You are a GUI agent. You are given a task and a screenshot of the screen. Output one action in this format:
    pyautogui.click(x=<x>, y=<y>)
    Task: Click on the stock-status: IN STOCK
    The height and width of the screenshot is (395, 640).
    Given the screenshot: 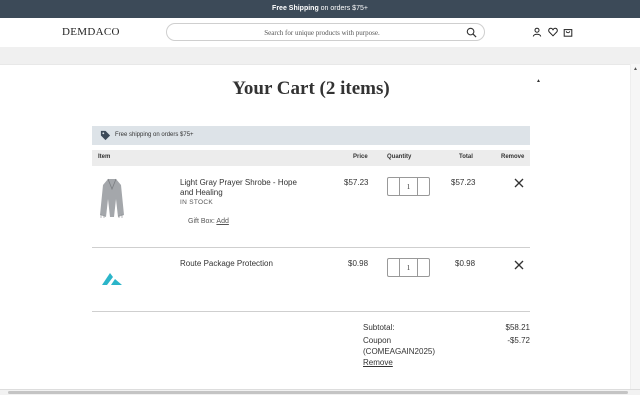 What is the action you would take?
    pyautogui.click(x=196, y=202)
    